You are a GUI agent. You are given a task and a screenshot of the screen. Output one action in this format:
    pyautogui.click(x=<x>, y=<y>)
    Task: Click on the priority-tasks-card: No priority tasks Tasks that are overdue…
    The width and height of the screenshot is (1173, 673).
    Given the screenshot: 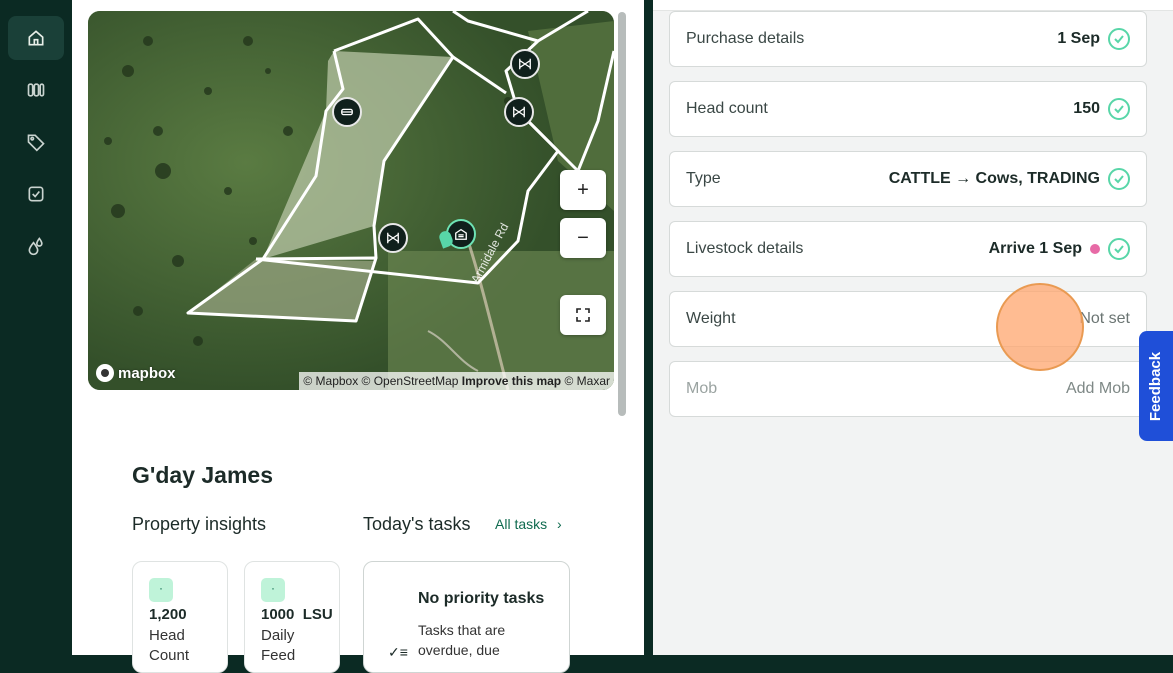 What is the action you would take?
    pyautogui.click(x=466, y=617)
    